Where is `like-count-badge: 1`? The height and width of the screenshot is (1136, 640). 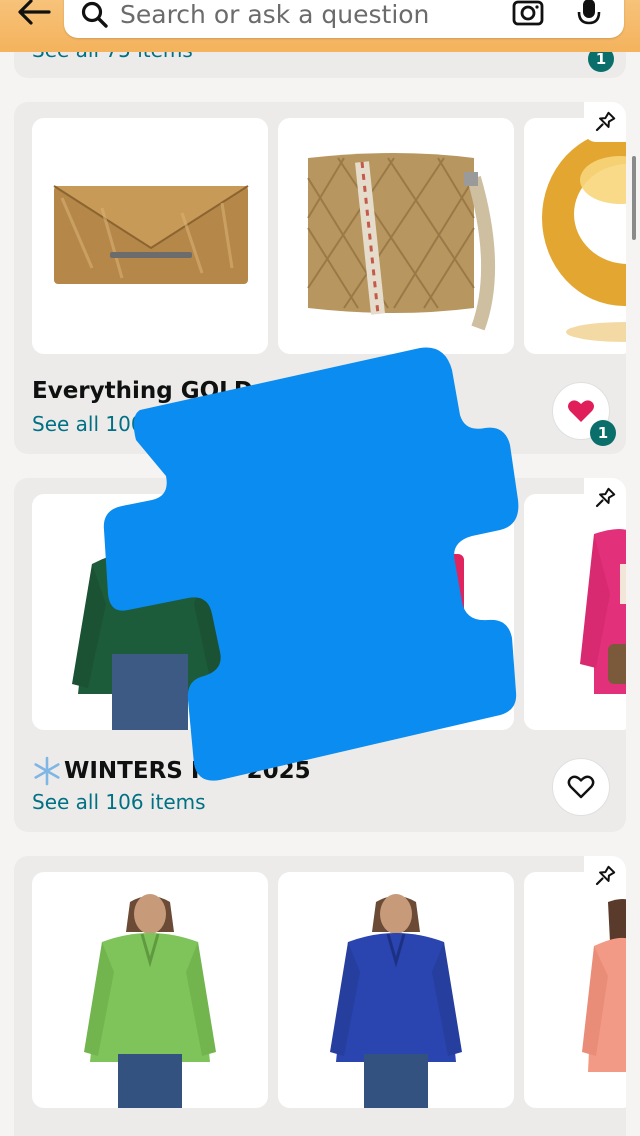
like-count-badge: 1 is located at coordinates (603, 433).